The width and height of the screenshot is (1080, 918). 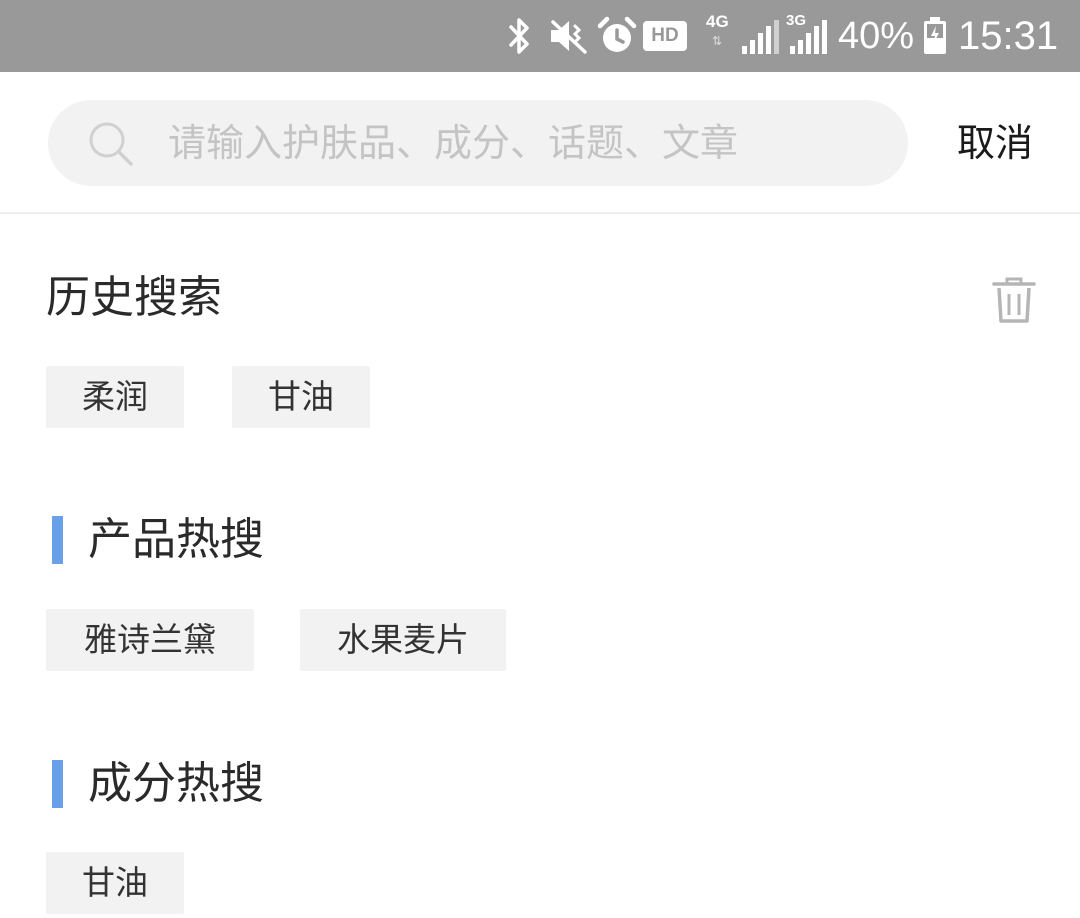 I want to click on search-icon, so click(x=111, y=144).